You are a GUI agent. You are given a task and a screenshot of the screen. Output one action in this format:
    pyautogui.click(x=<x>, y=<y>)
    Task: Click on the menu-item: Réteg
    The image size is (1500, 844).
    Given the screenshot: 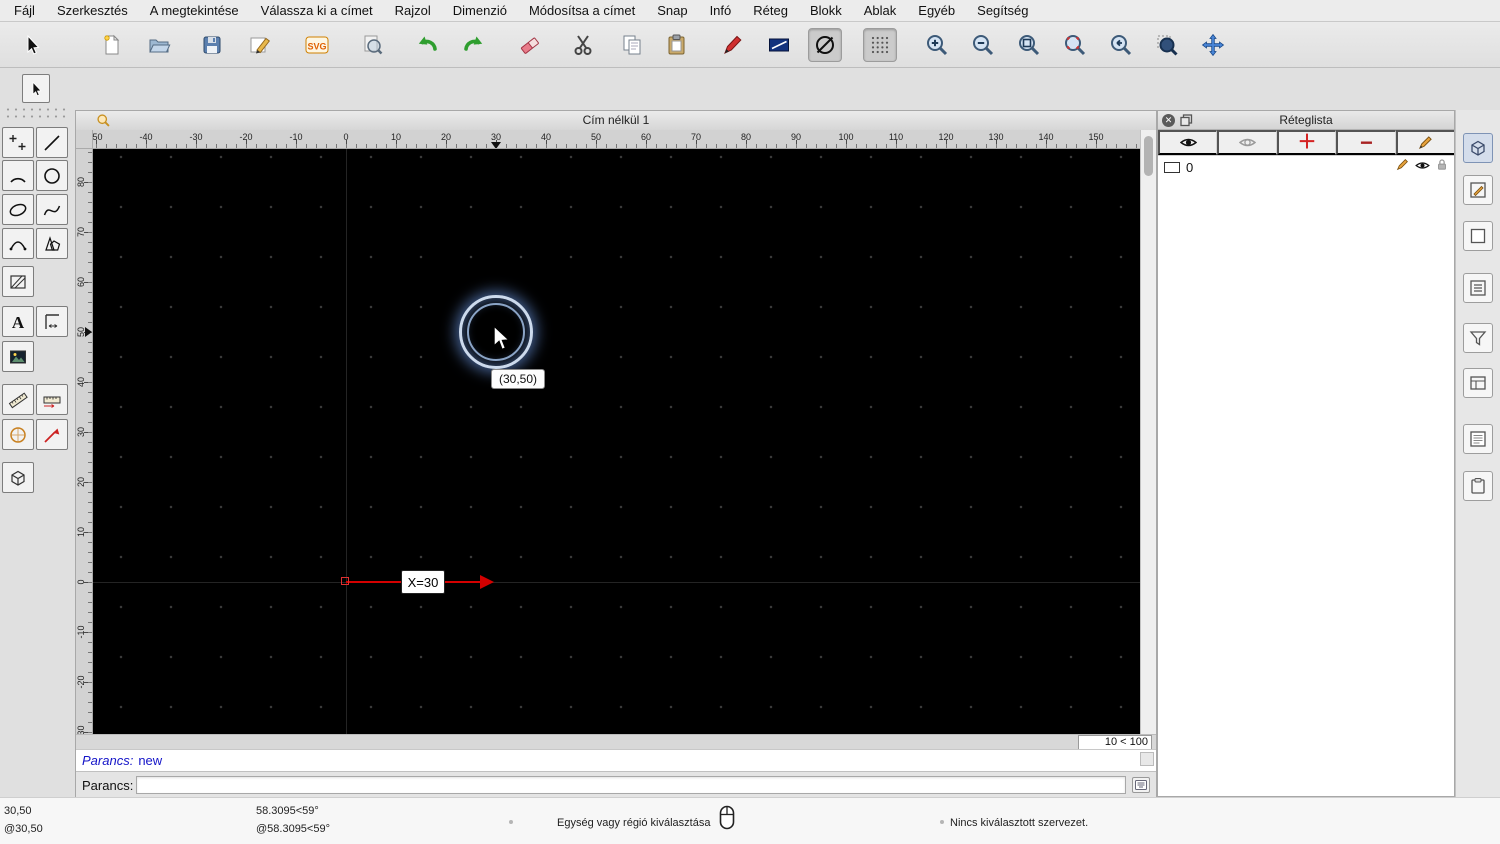 What is the action you would take?
    pyautogui.click(x=770, y=10)
    